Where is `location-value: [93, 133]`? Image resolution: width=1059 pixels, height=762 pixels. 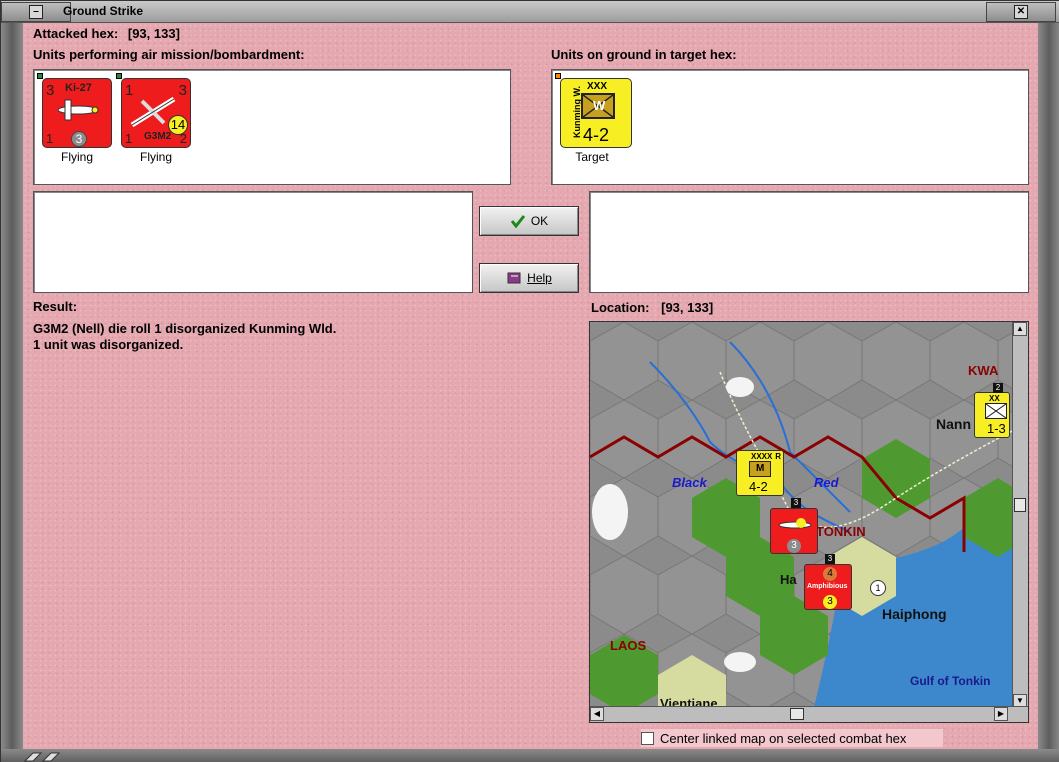 location-value: [93, 133] is located at coordinates (687, 307).